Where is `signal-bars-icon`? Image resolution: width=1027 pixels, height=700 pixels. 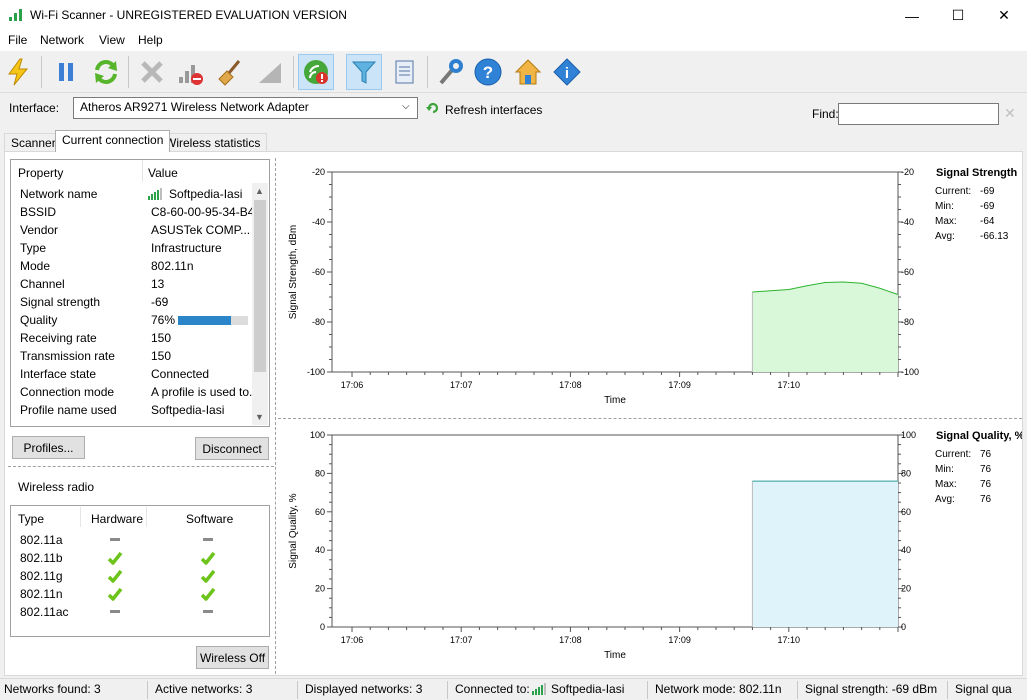 signal-bars-icon is located at coordinates (270, 72).